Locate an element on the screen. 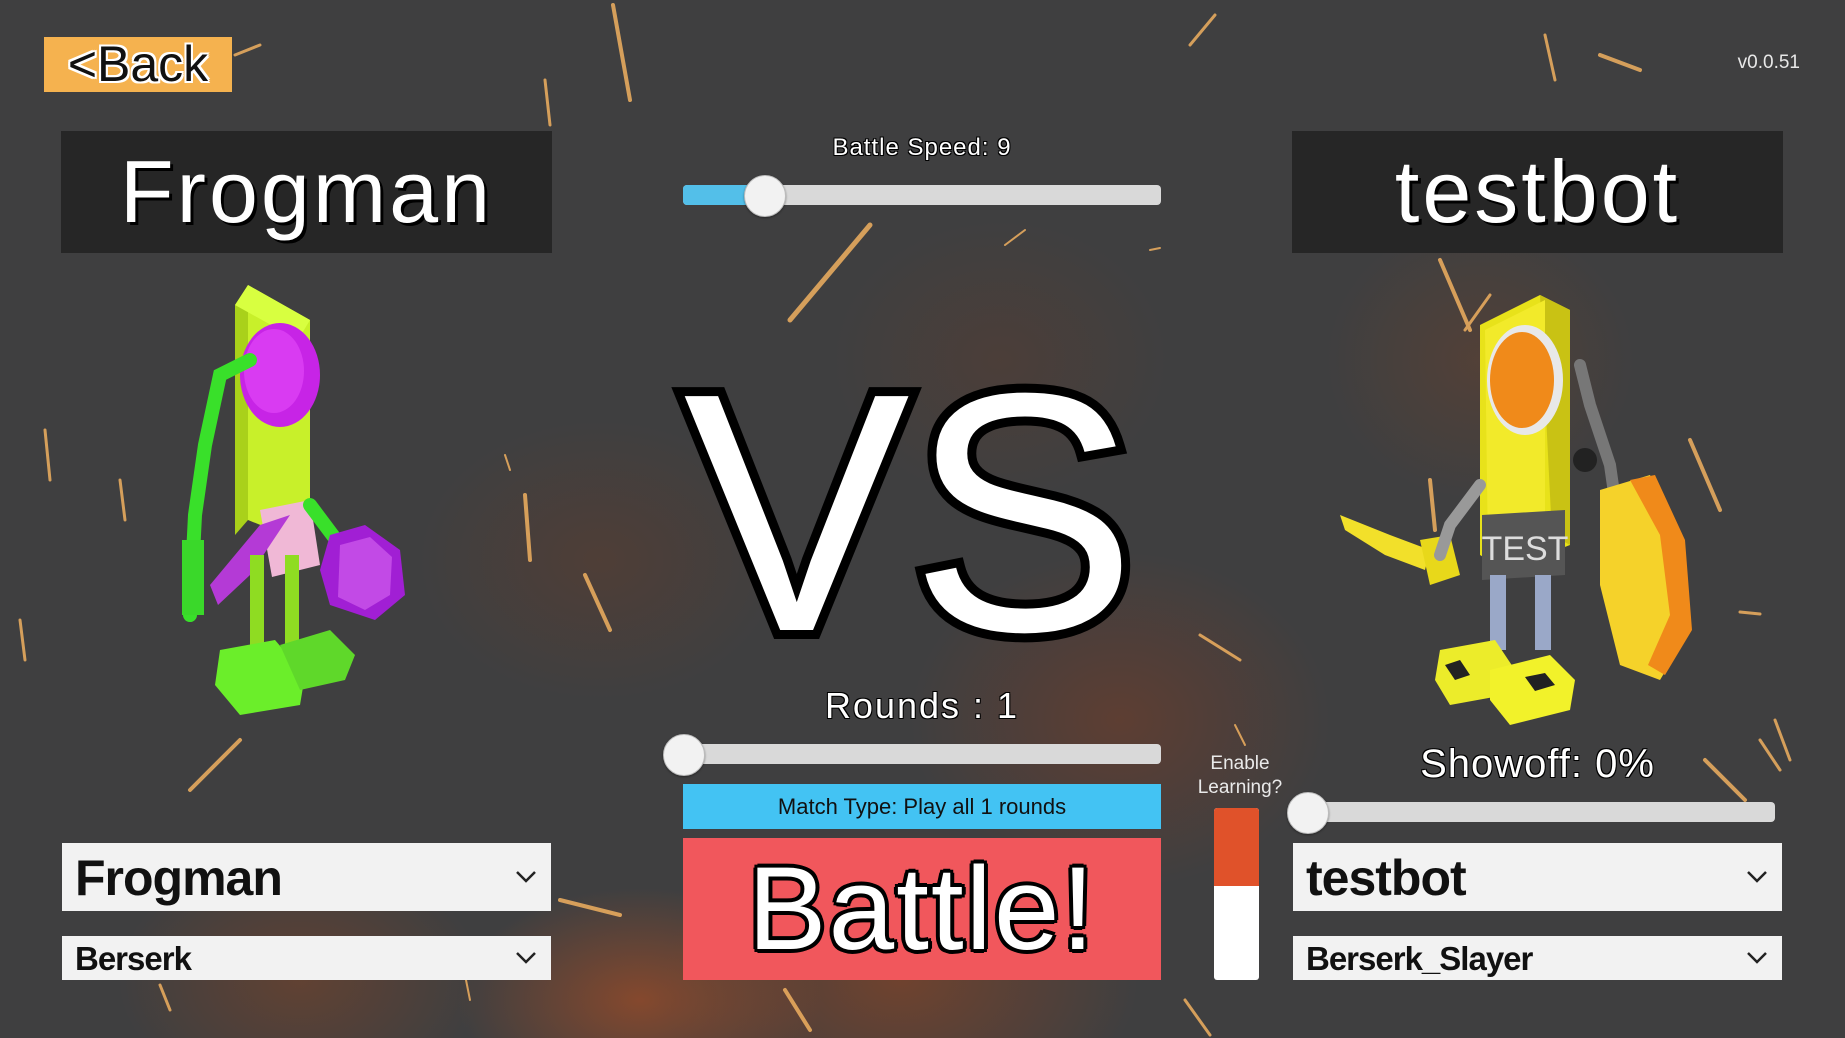 Image resolution: width=1845 pixels, height=1038 pixels. vs-text: VS is located at coordinates (910, 500).